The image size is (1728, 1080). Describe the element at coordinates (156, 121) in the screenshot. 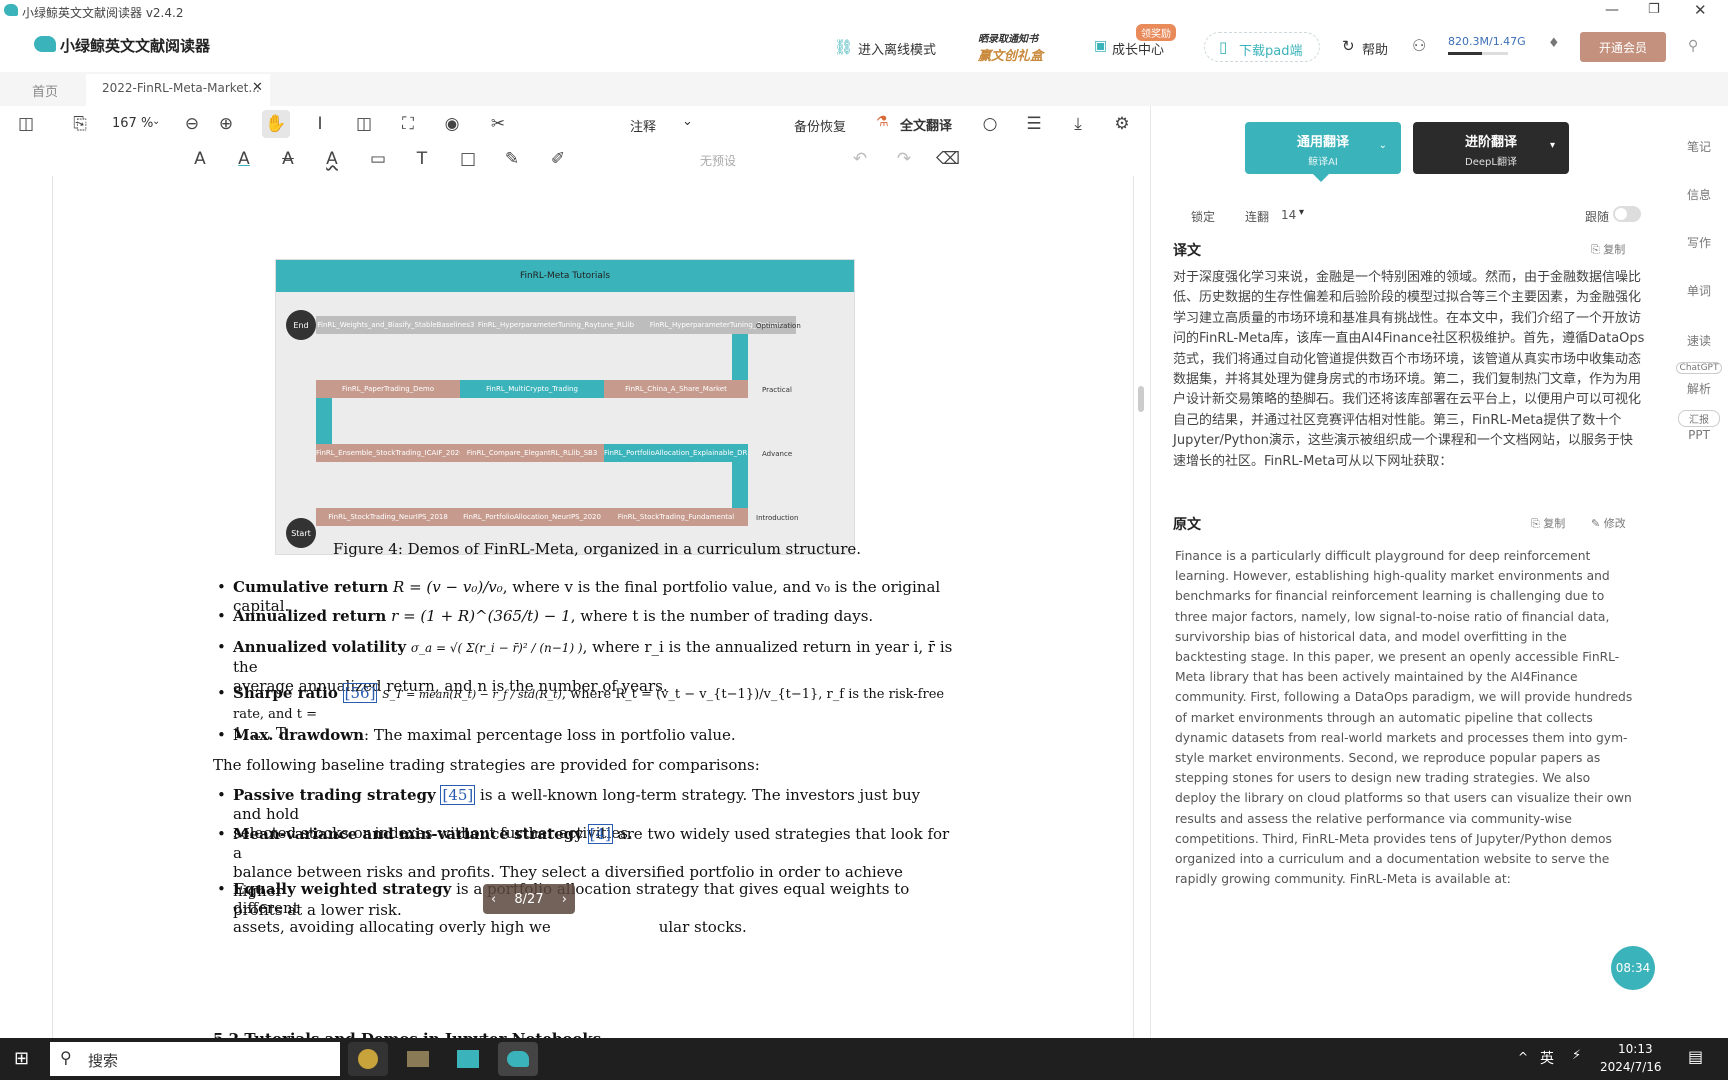

I see `zoom-chevron-icon: ⌄` at that location.